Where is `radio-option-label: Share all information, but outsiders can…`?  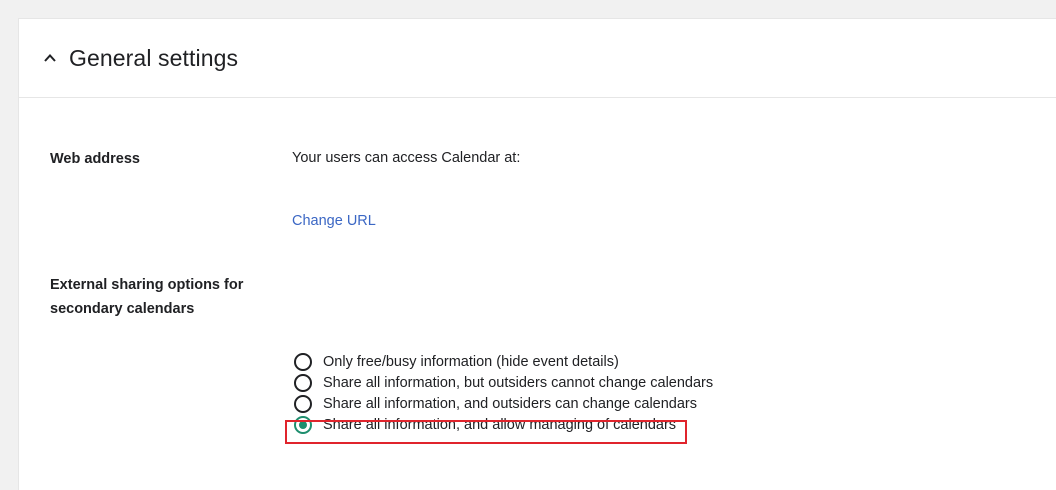
radio-option-label: Share all information, but outsiders can… is located at coordinates (518, 382).